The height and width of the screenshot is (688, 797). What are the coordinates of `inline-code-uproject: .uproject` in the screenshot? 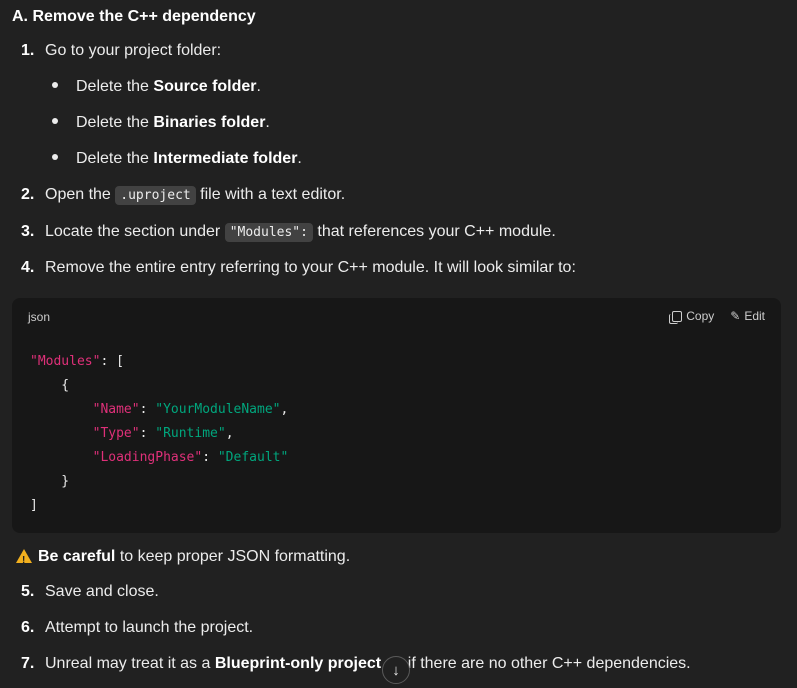 It's located at (155, 195).